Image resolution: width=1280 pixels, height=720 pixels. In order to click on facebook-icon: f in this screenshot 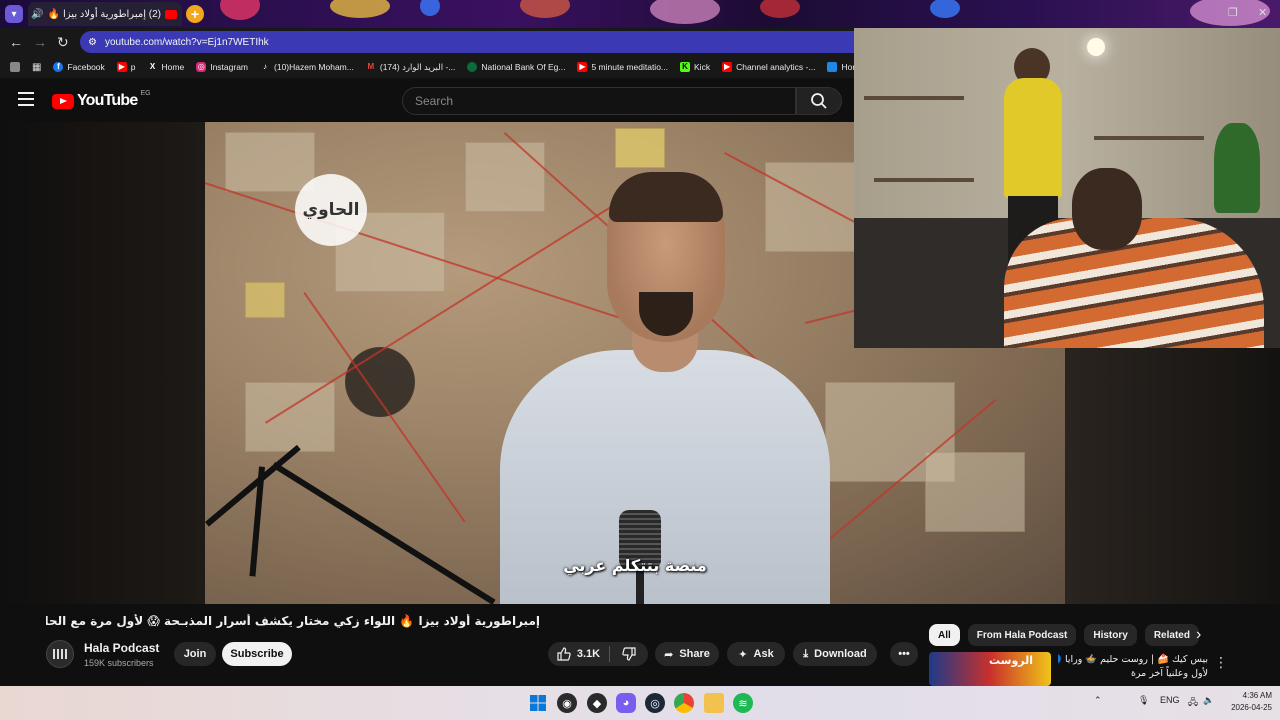, I will do `click(58, 67)`.